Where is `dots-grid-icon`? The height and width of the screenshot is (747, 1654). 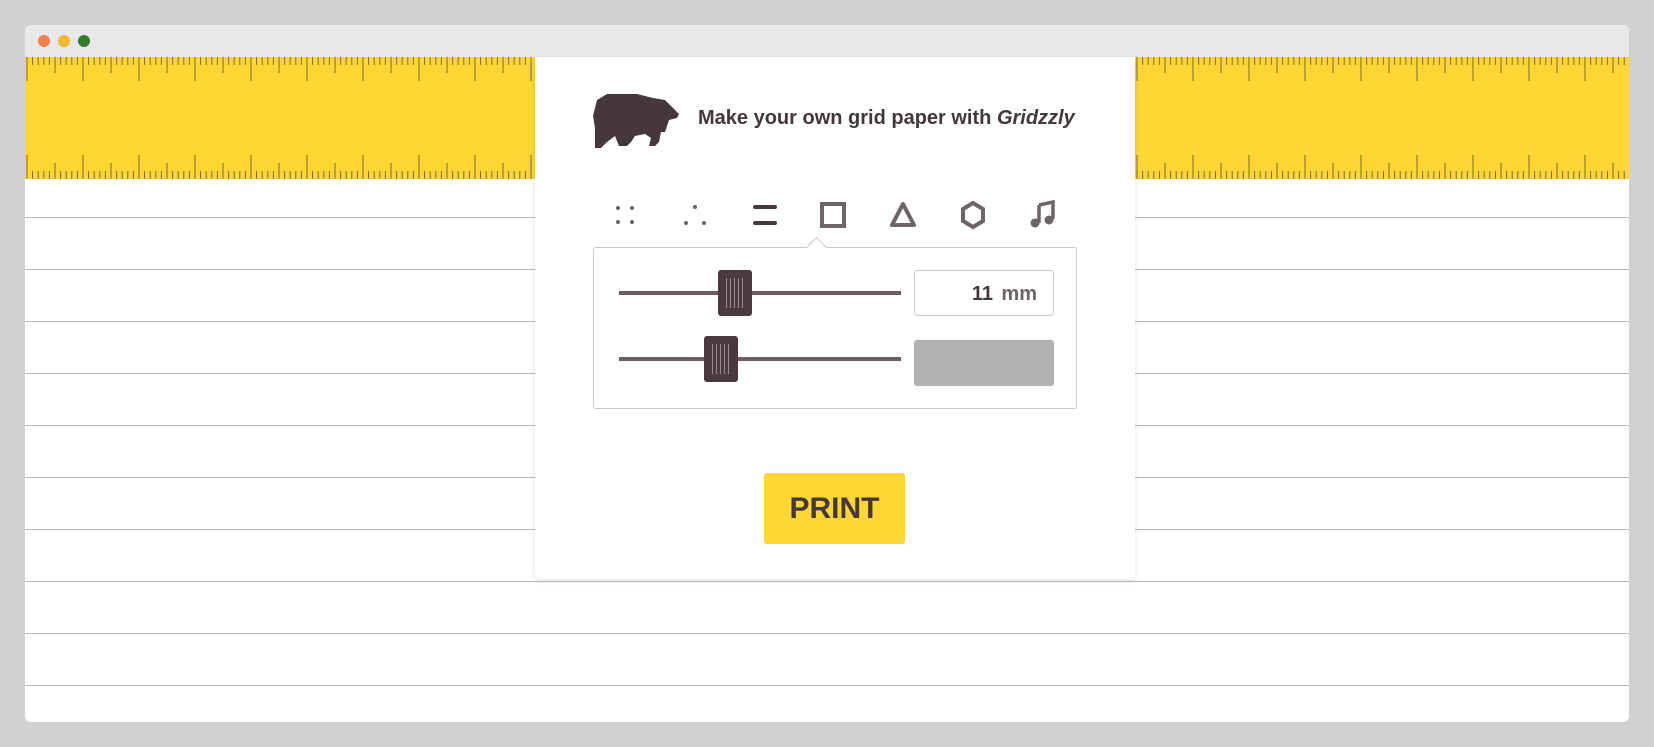 dots-grid-icon is located at coordinates (625, 215).